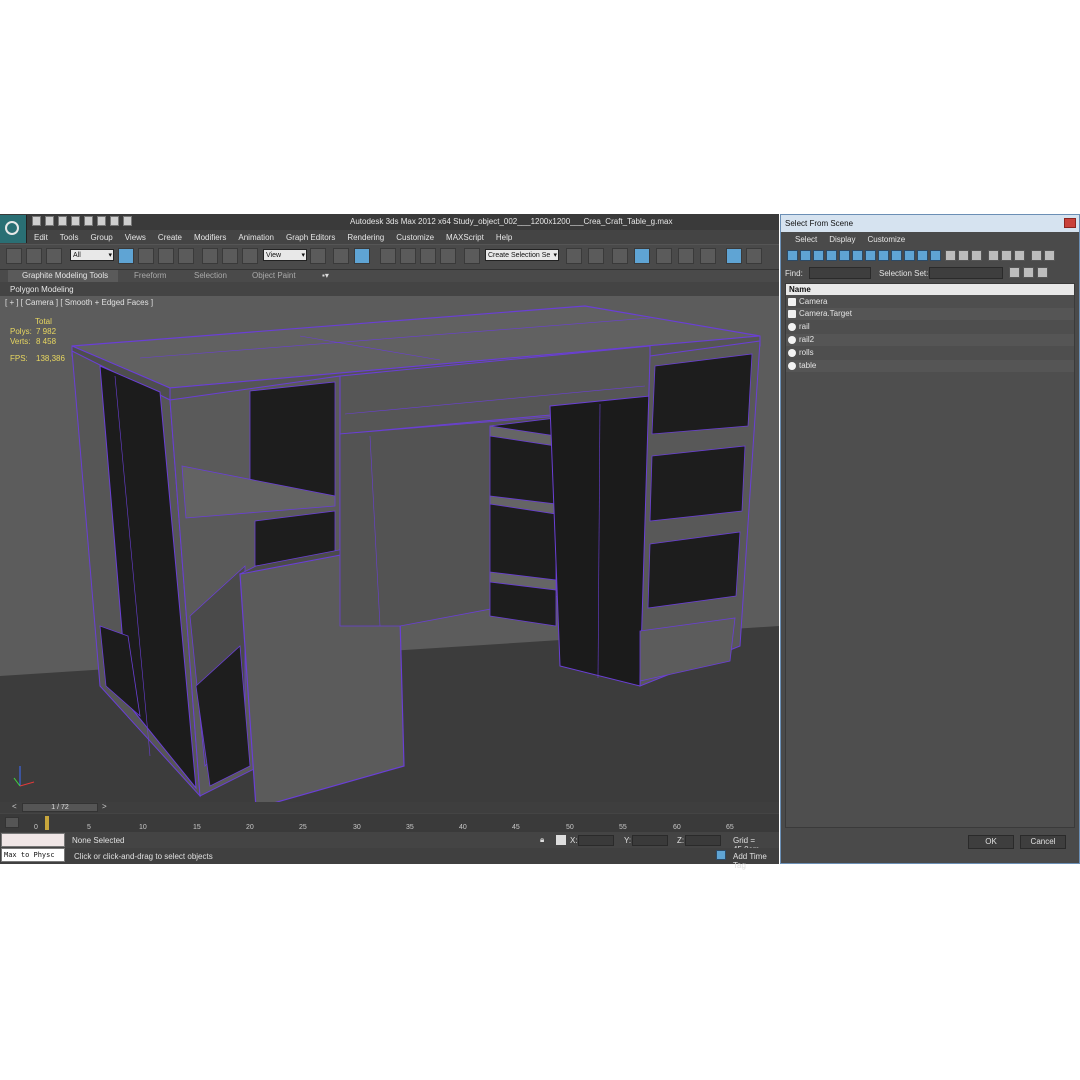 The width and height of the screenshot is (1080, 1080). Describe the element at coordinates (930, 327) in the screenshot. I see `list-item: rail` at that location.